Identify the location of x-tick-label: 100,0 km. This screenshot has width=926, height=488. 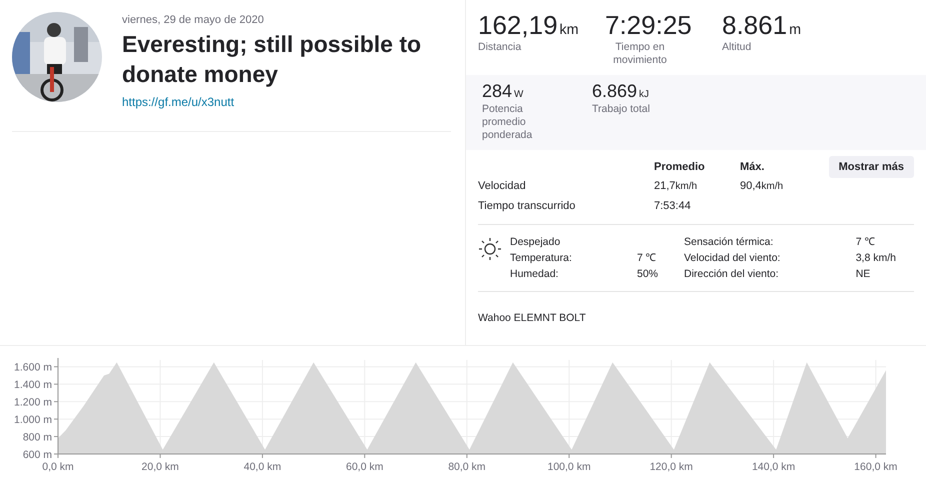
(569, 467).